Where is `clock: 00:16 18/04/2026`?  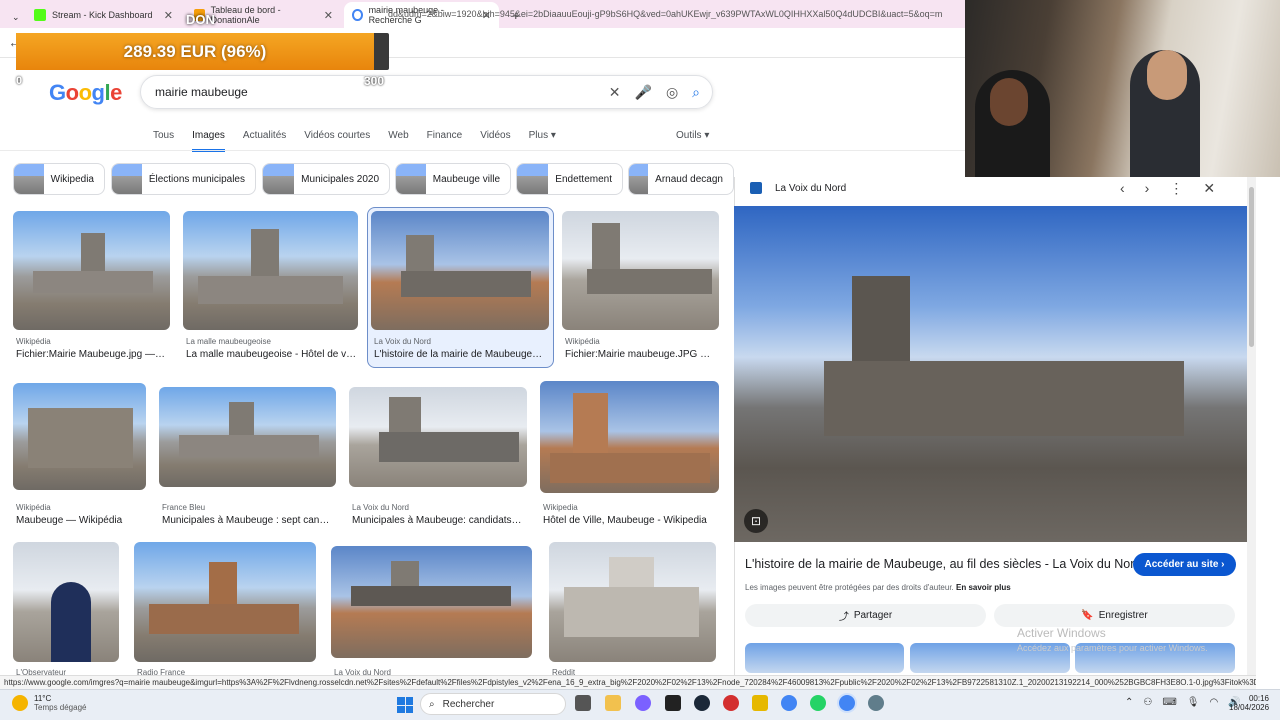
clock: 00:16 18/04/2026 is located at coordinates (1249, 703).